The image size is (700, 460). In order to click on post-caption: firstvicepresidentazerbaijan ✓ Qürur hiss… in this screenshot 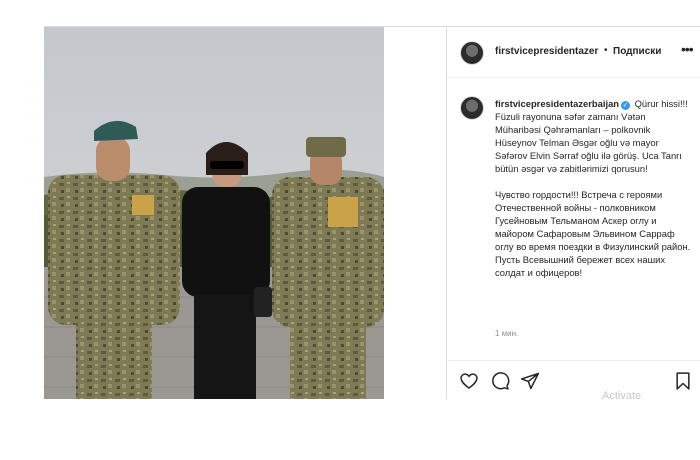, I will do `click(593, 188)`.